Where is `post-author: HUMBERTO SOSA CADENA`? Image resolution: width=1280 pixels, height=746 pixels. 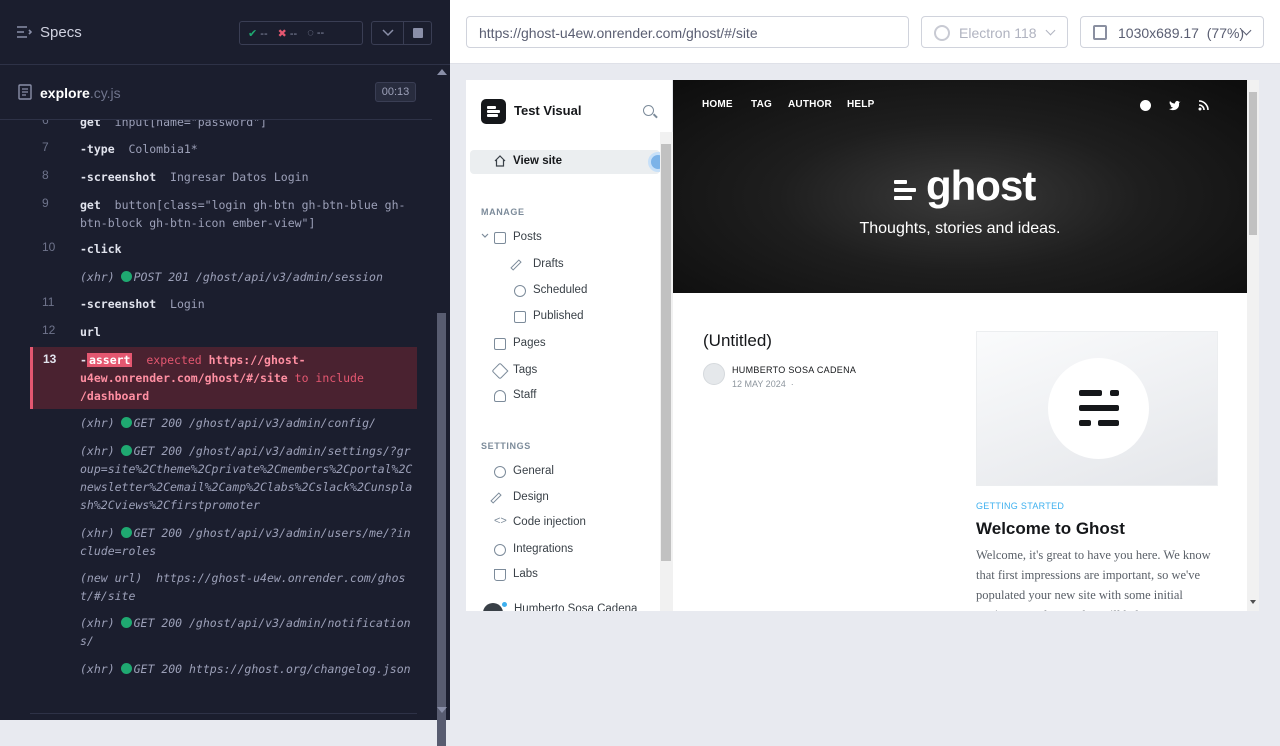
post-author: HUMBERTO SOSA CADENA is located at coordinates (794, 370).